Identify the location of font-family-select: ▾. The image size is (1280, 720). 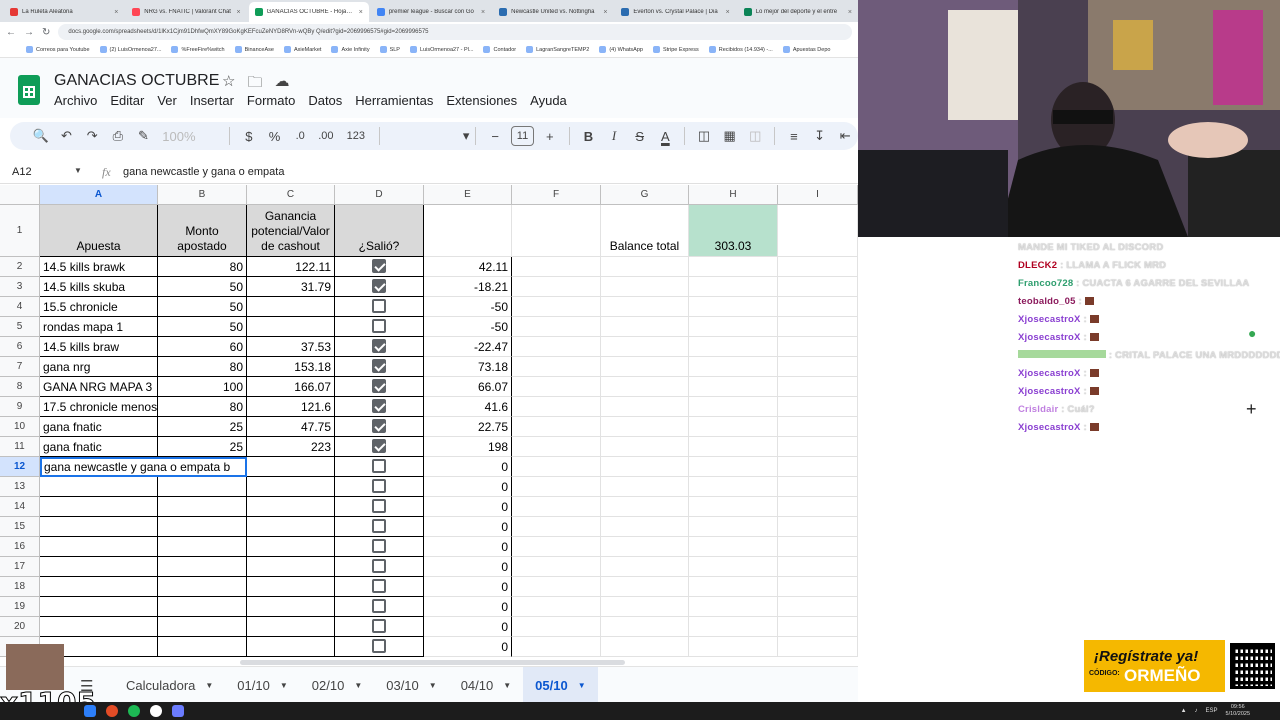
(428, 136).